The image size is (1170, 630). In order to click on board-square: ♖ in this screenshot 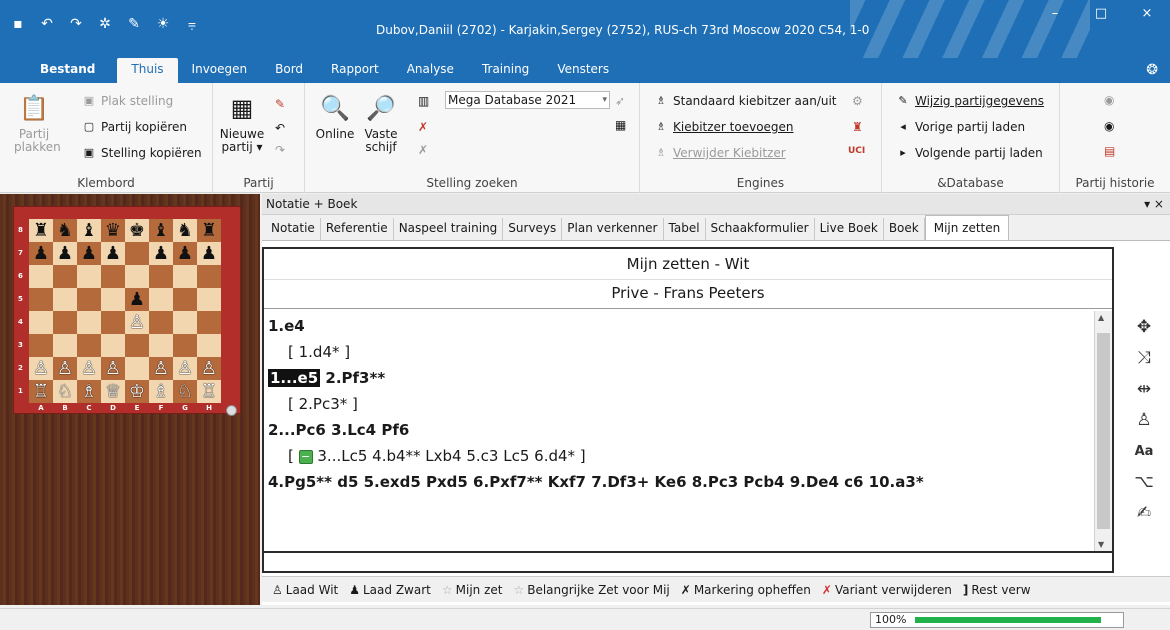, I will do `click(41, 391)`.